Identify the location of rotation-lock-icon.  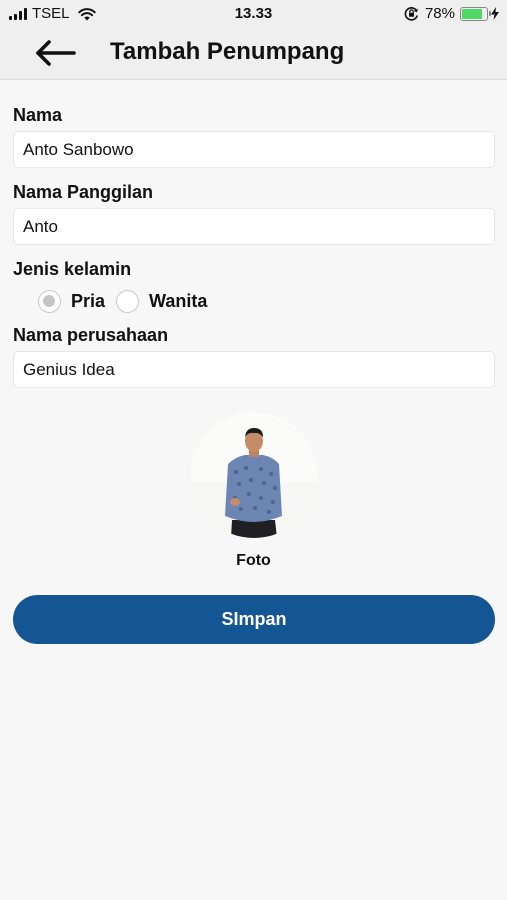
(411, 14).